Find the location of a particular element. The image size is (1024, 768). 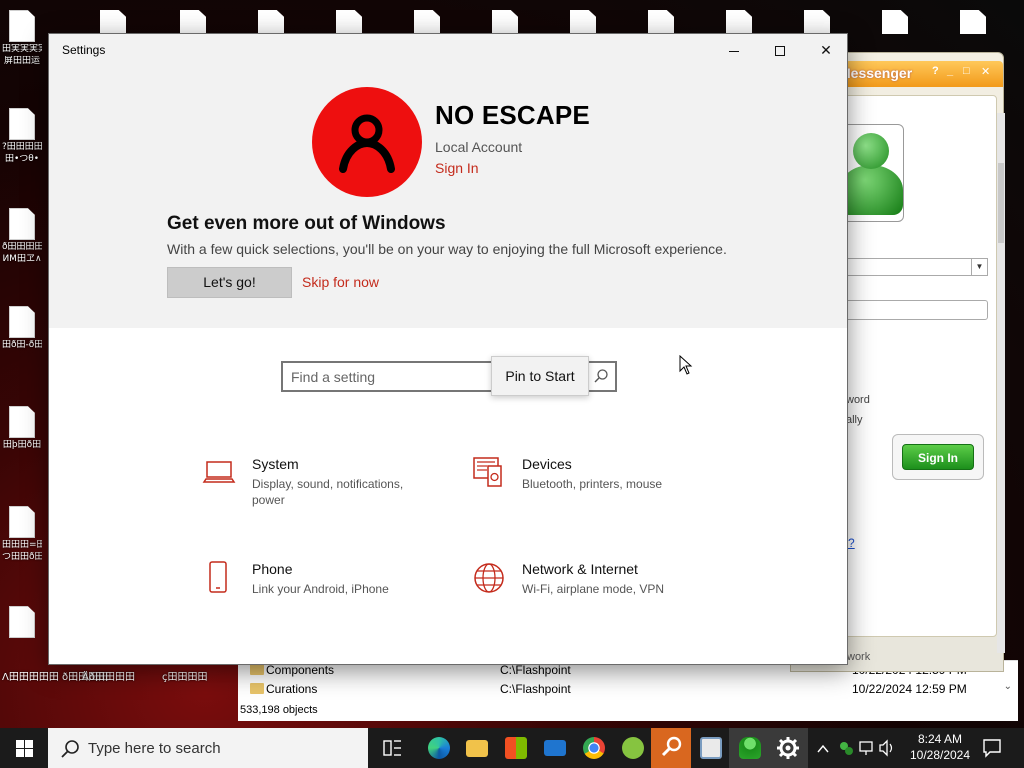

account-signin-link: Sign In is located at coordinates (457, 168).